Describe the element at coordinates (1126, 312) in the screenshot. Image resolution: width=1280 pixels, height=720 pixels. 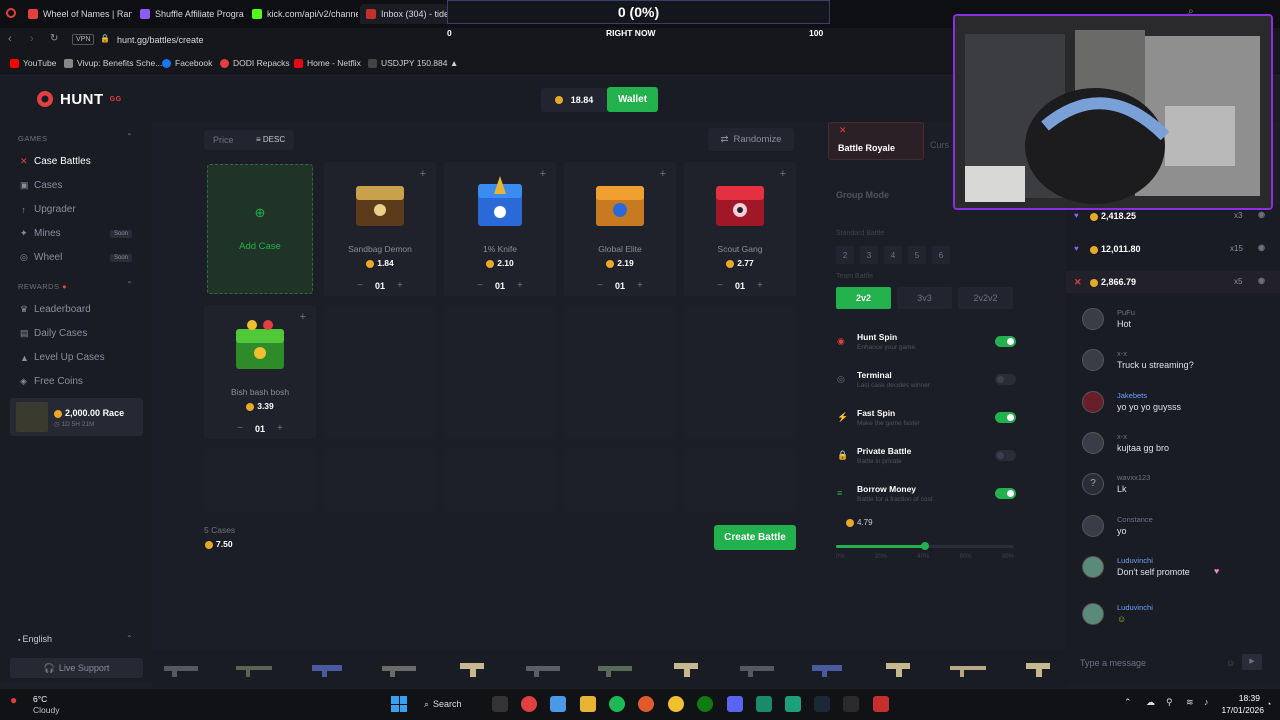
I see `chat-username: PuFu` at that location.